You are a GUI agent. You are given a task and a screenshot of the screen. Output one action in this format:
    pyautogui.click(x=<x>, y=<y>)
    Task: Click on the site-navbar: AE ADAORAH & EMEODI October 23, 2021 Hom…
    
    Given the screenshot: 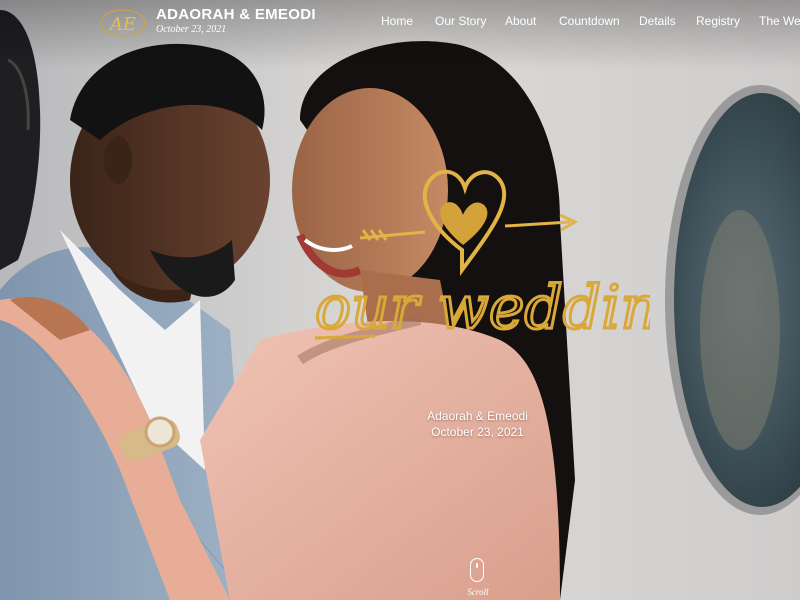 What is the action you would take?
    pyautogui.click(x=400, y=22)
    